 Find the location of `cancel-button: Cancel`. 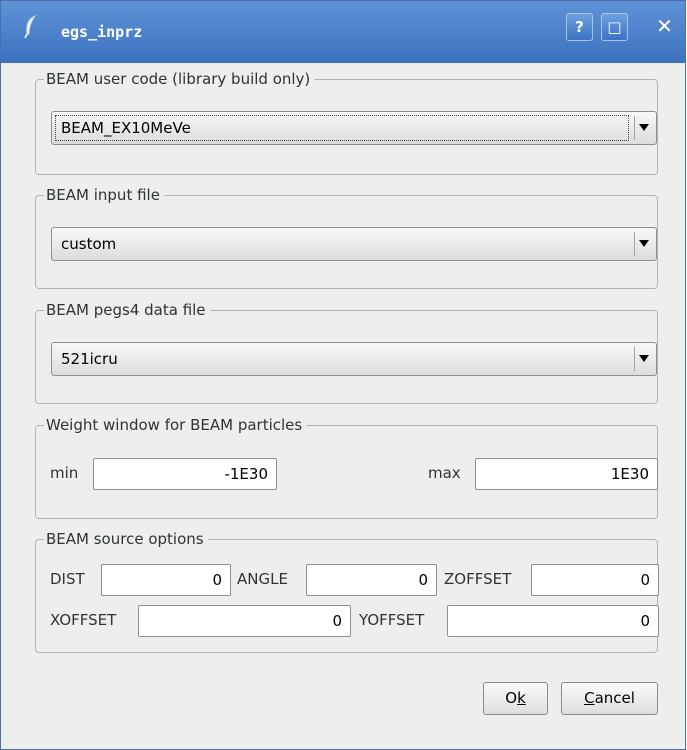

cancel-button: Cancel is located at coordinates (609, 698).